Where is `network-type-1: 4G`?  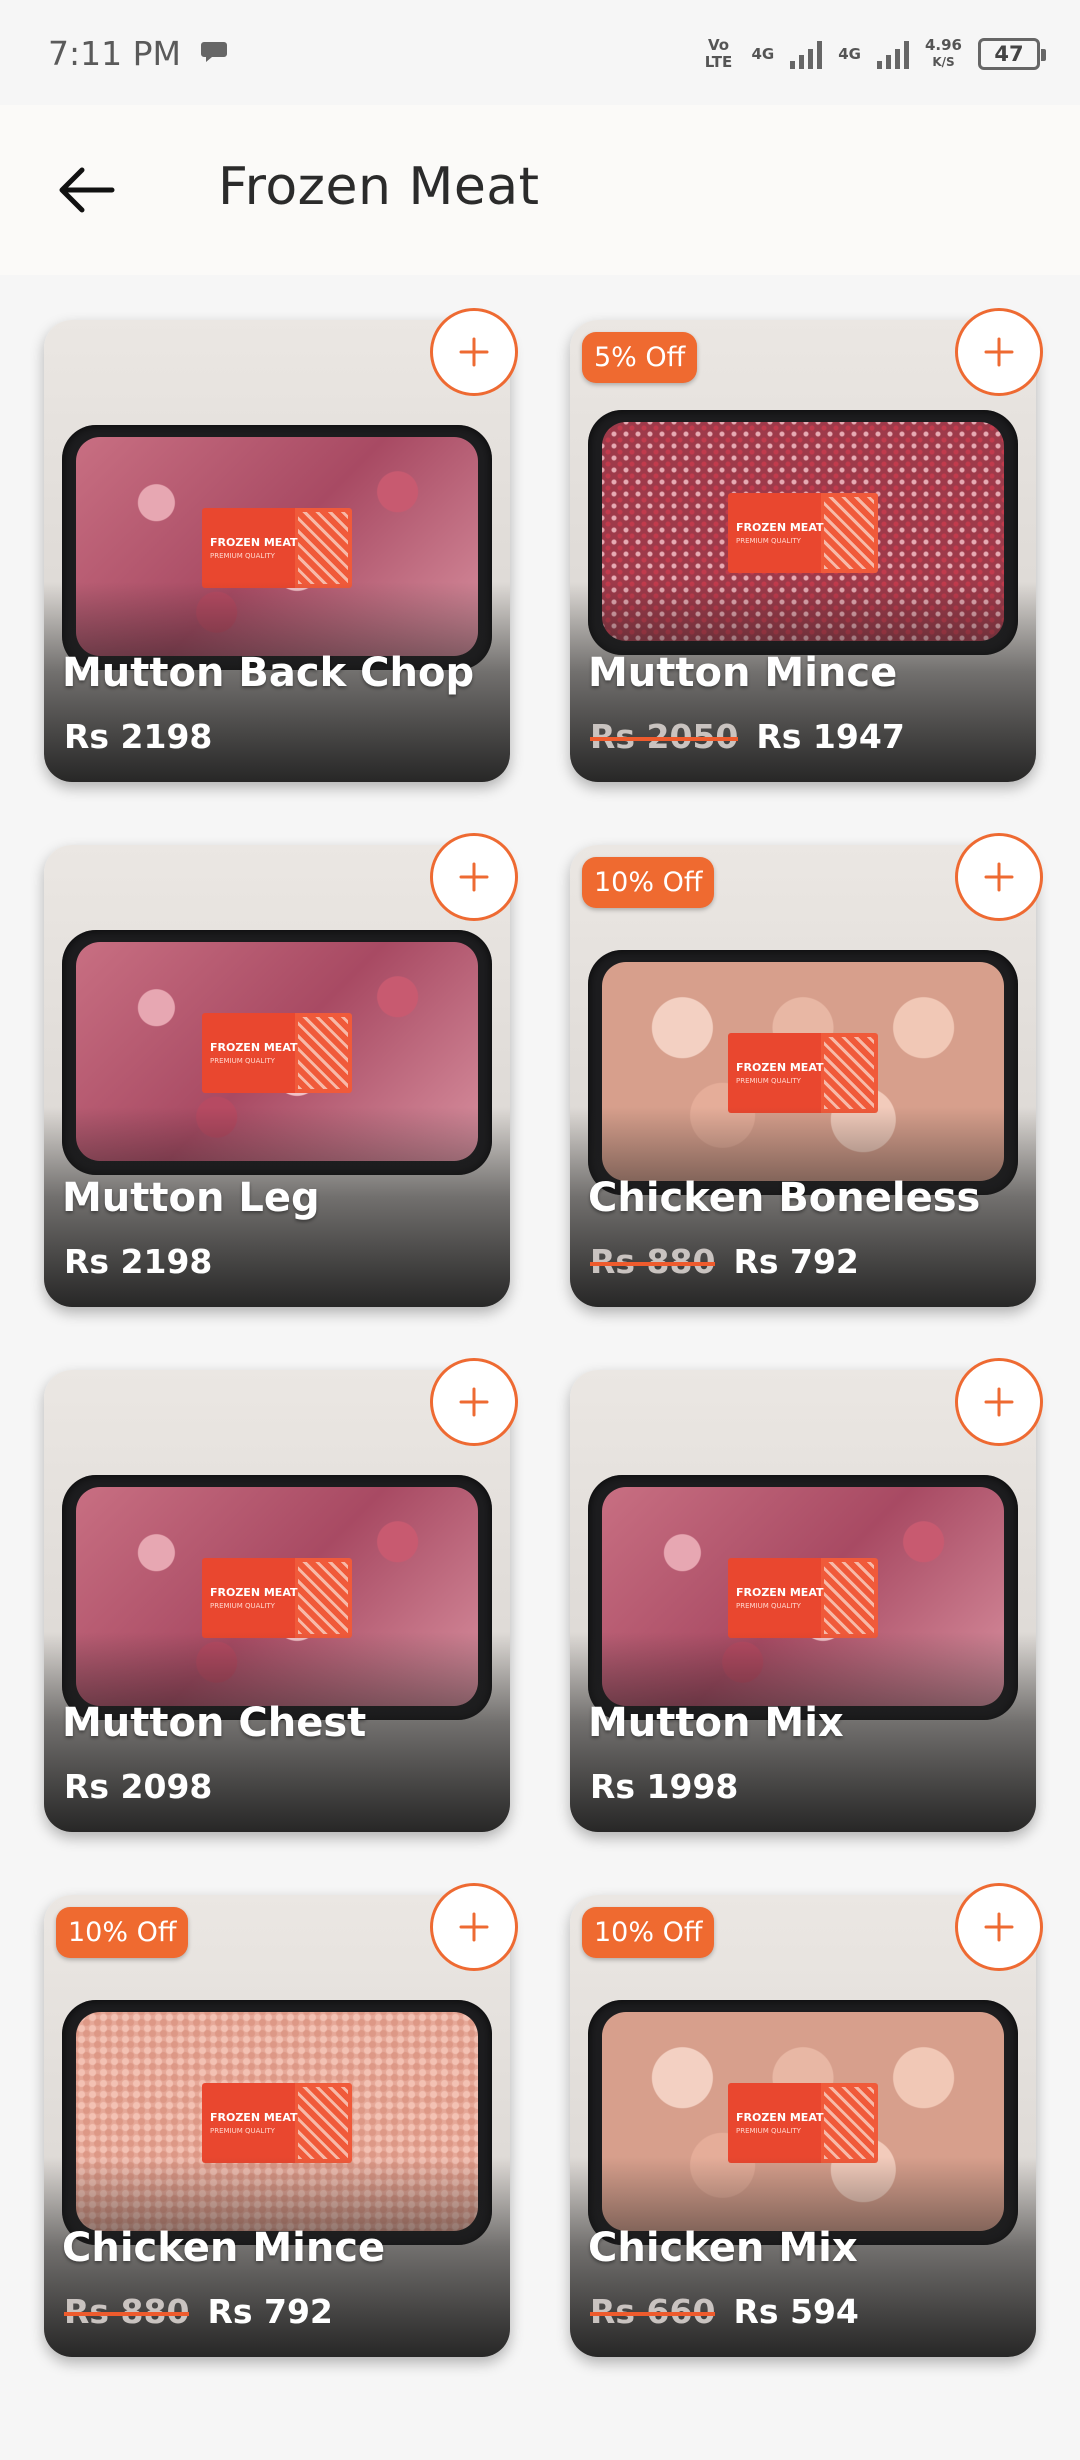 network-type-1: 4G is located at coordinates (763, 53).